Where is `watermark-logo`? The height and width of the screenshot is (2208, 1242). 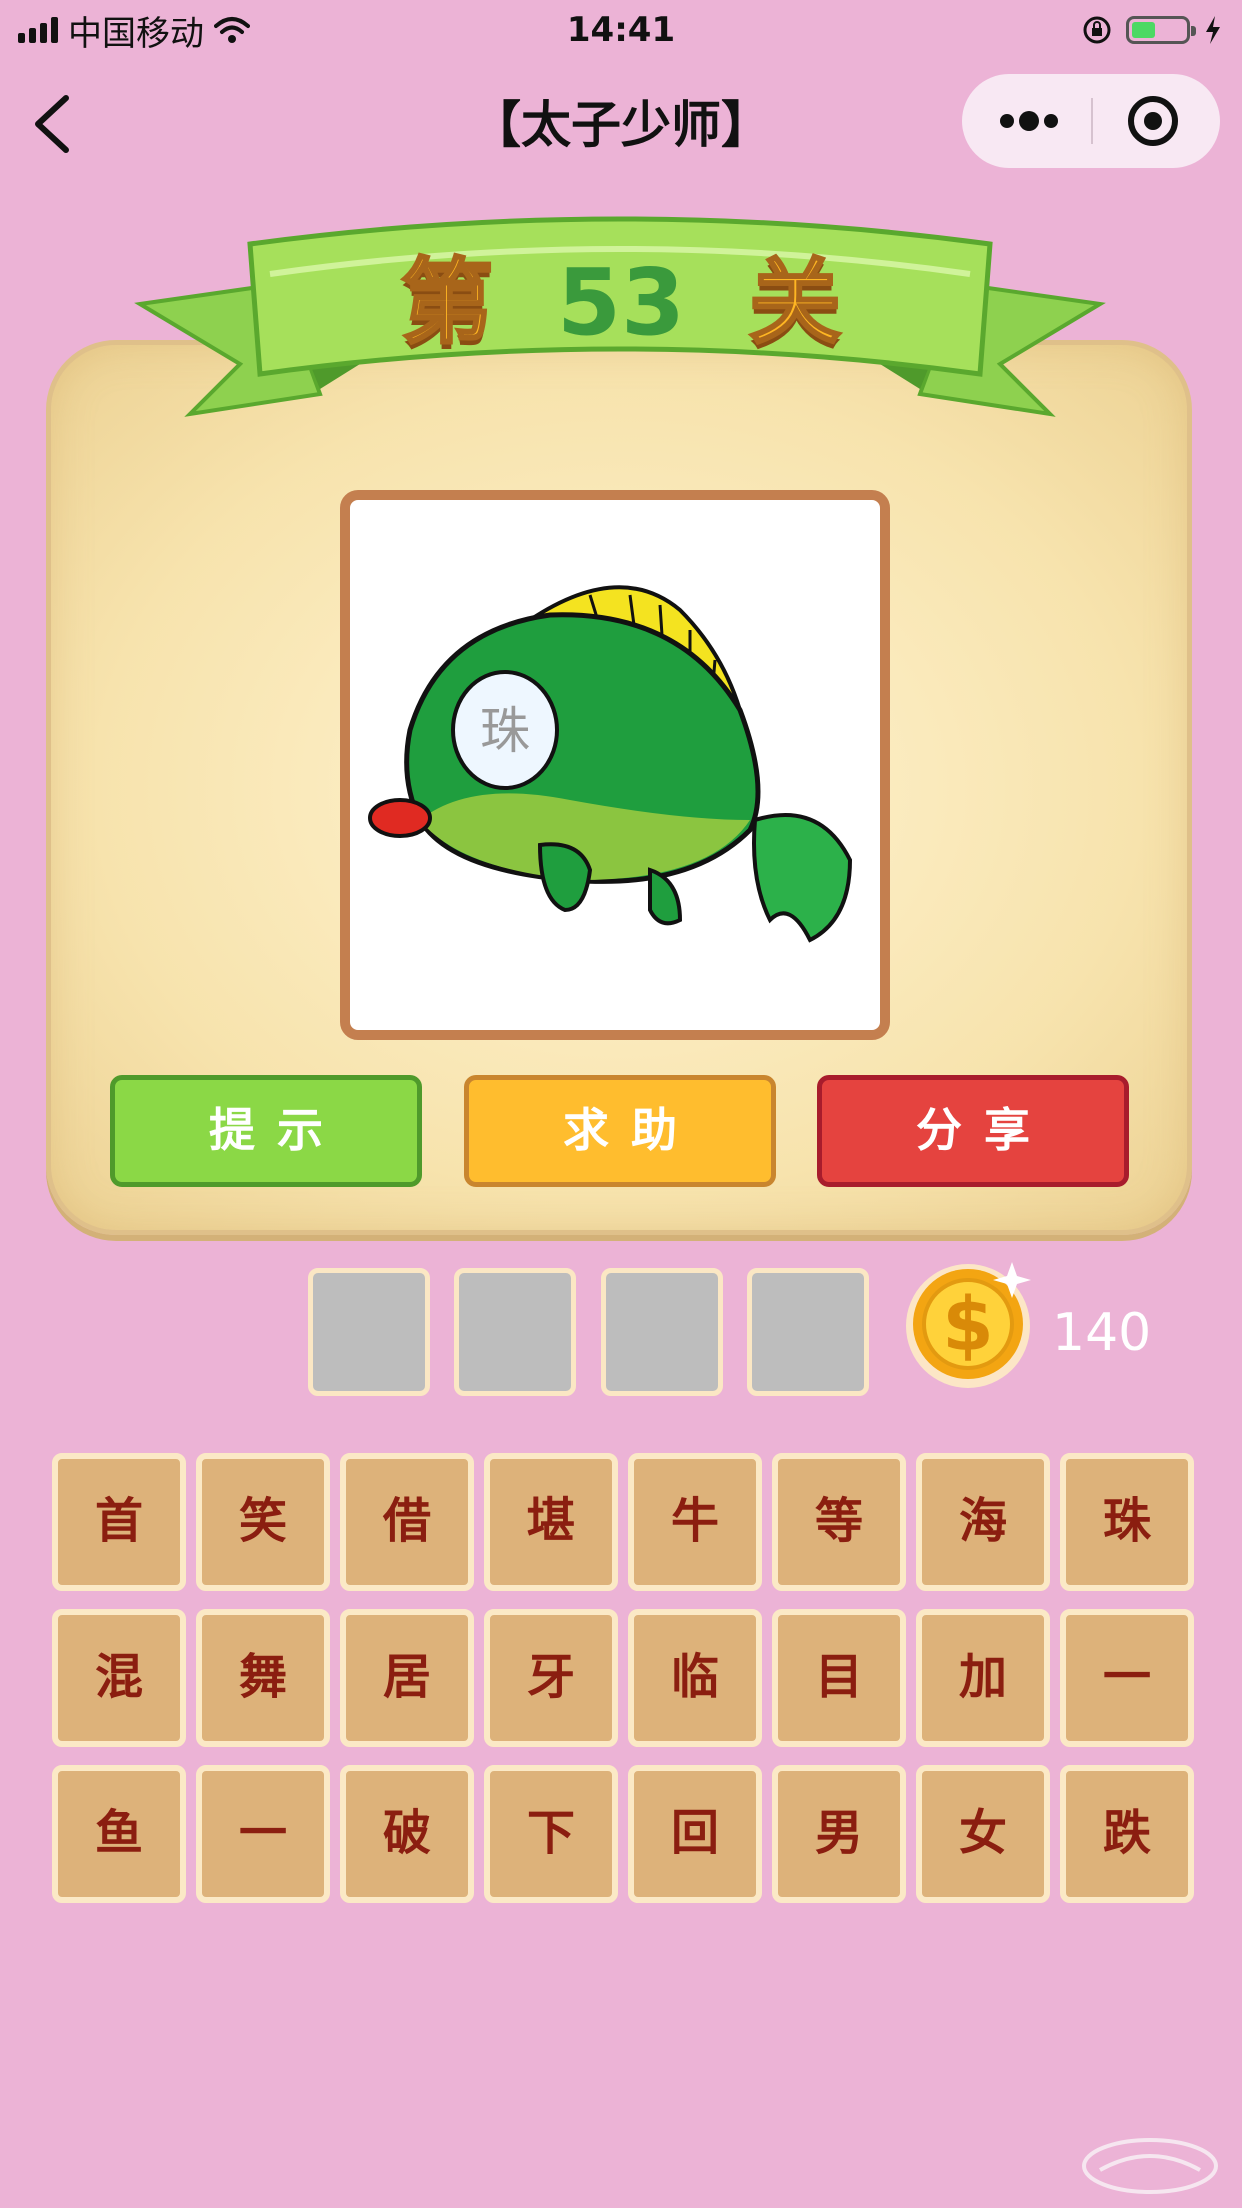
watermark-logo is located at coordinates (1150, 2166).